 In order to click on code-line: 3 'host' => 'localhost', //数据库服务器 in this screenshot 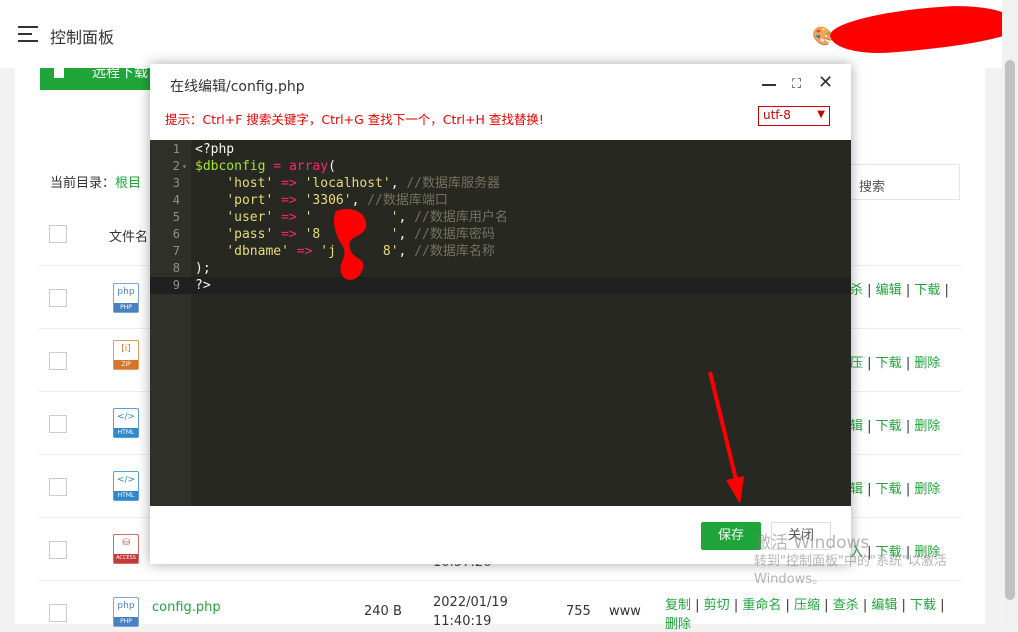, I will do `click(500, 183)`.